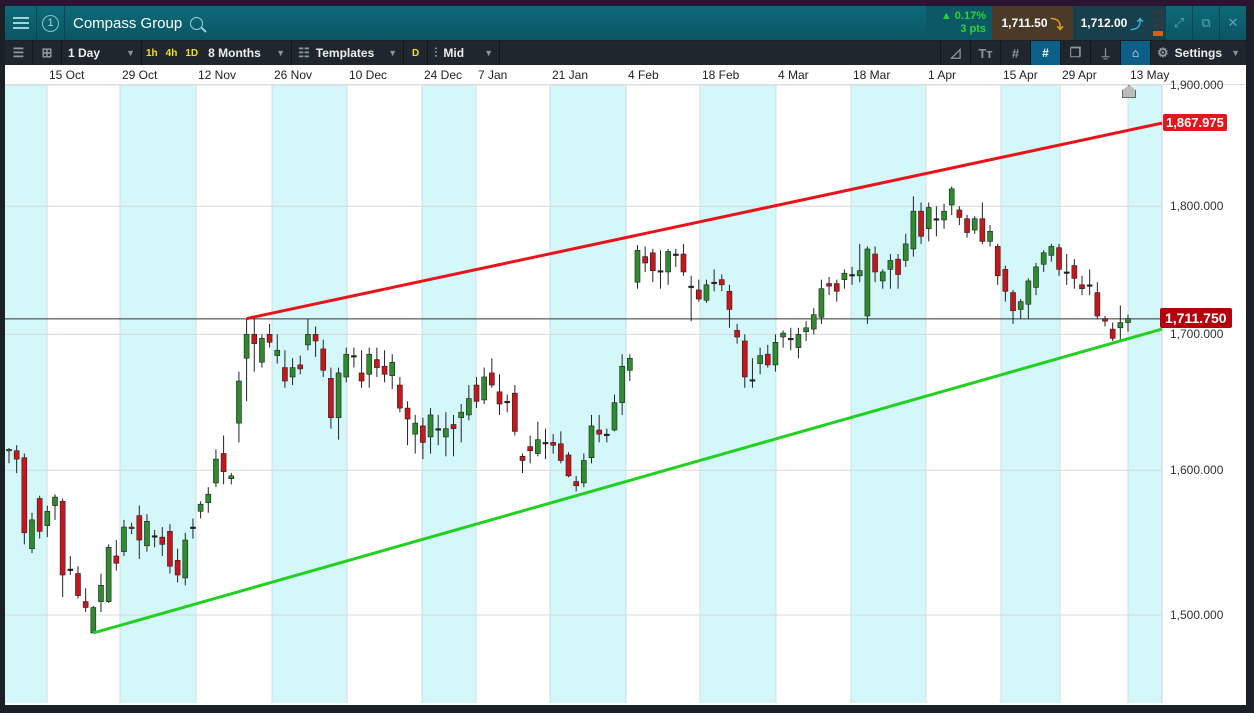 This screenshot has height=713, width=1254. Describe the element at coordinates (1196, 317) in the screenshot. I see `current-price-tag: 1,711.750` at that location.